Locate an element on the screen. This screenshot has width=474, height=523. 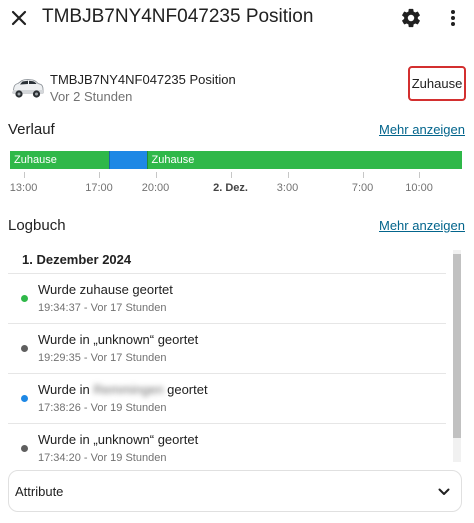
axis-tick-label: 10:00 is located at coordinates (419, 188).